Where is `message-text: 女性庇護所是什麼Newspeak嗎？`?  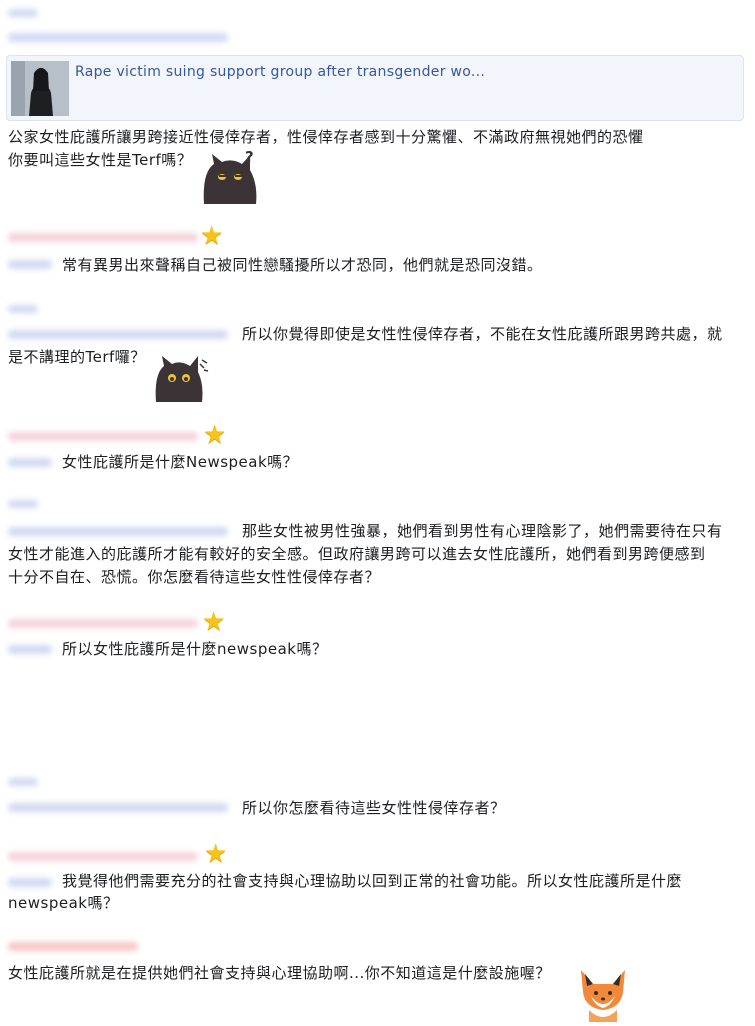 message-text: 女性庇護所是什麼Newspeak嗎？ is located at coordinates (180, 462).